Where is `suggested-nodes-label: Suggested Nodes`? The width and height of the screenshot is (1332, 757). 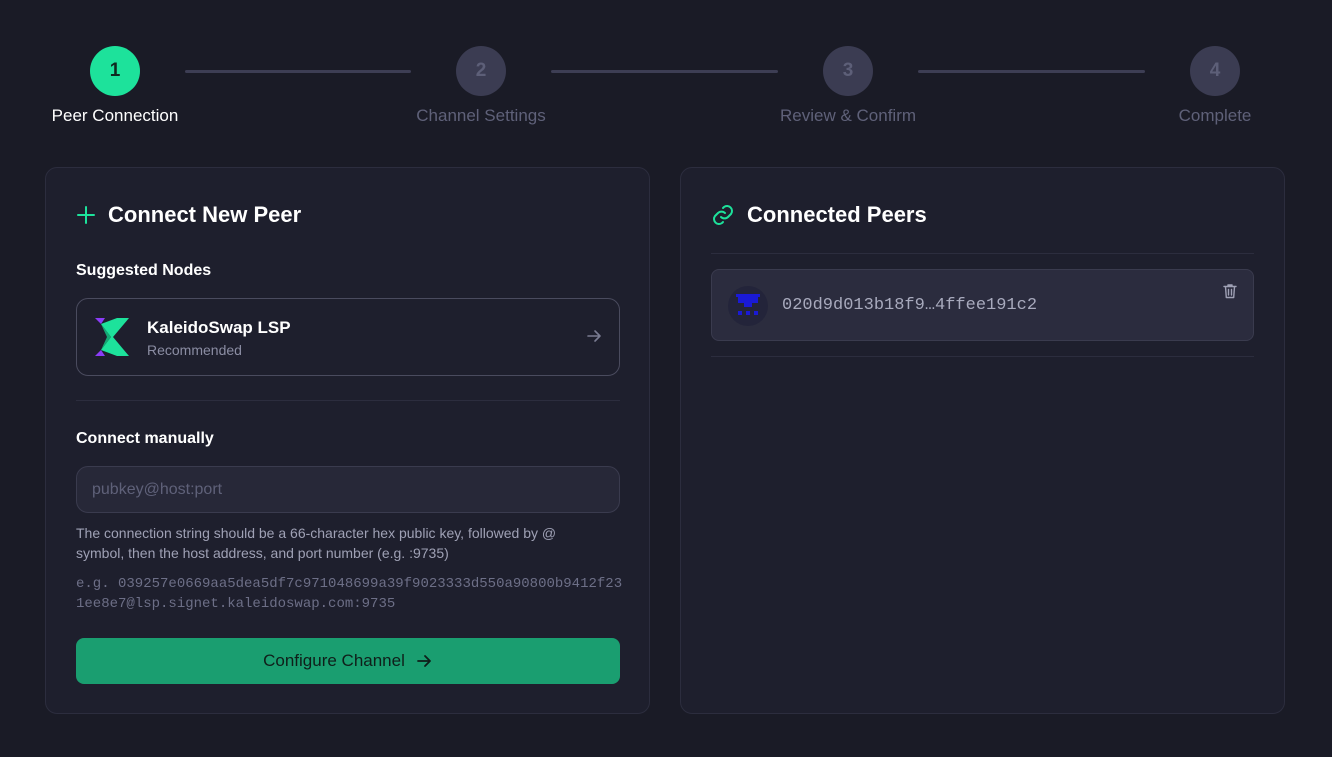 suggested-nodes-label: Suggested Nodes is located at coordinates (144, 270).